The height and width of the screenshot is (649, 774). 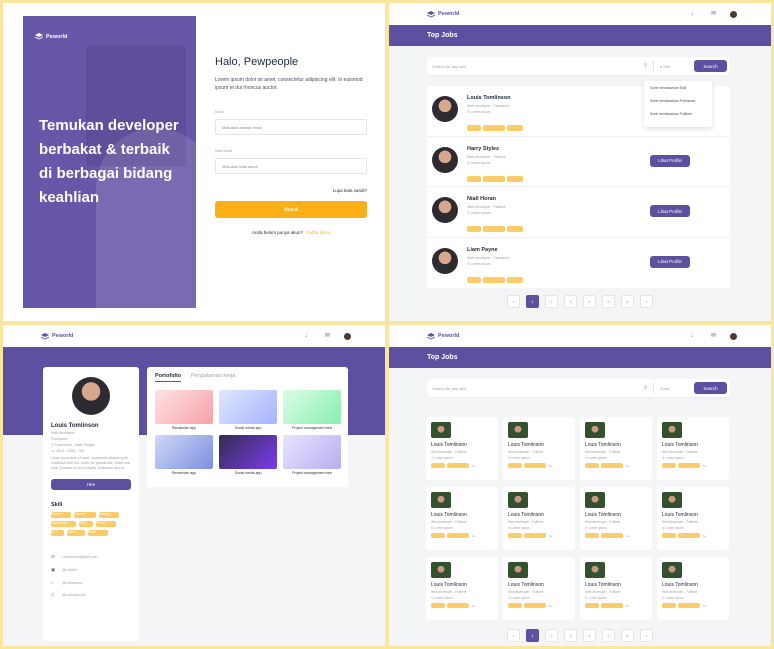 What do you see at coordinates (168, 377) in the screenshot?
I see `tab-portfolio: Portofolio` at bounding box center [168, 377].